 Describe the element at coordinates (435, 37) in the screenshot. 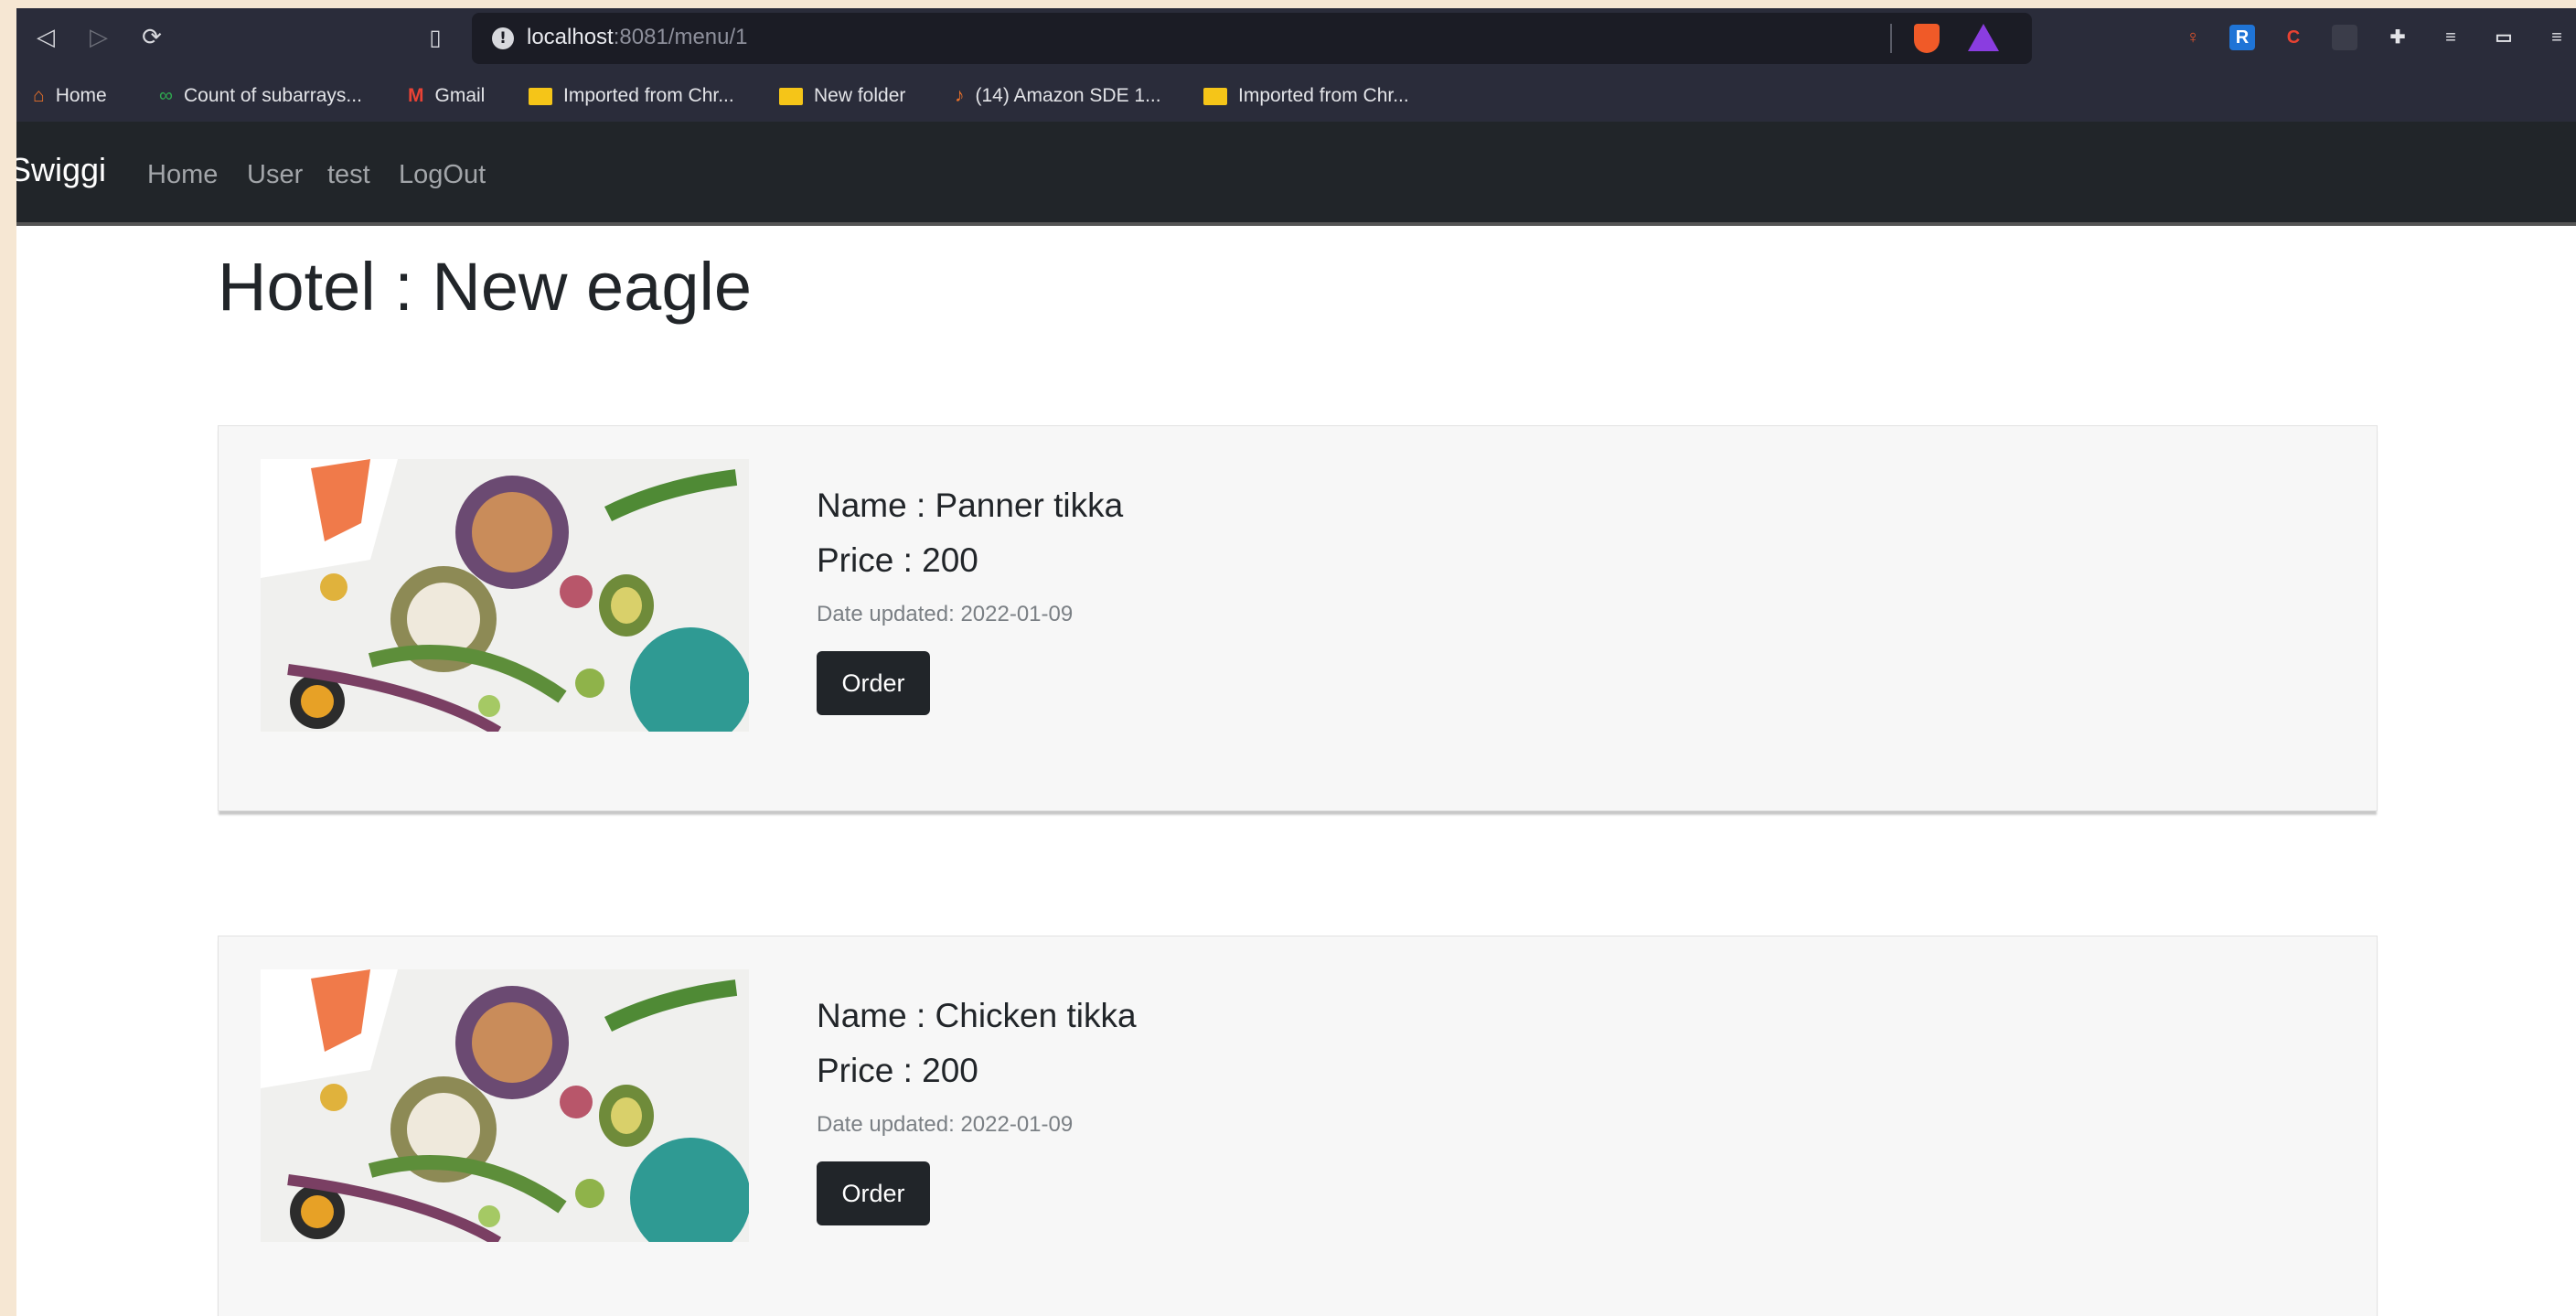

I see `bookmark-icon: ▯` at that location.